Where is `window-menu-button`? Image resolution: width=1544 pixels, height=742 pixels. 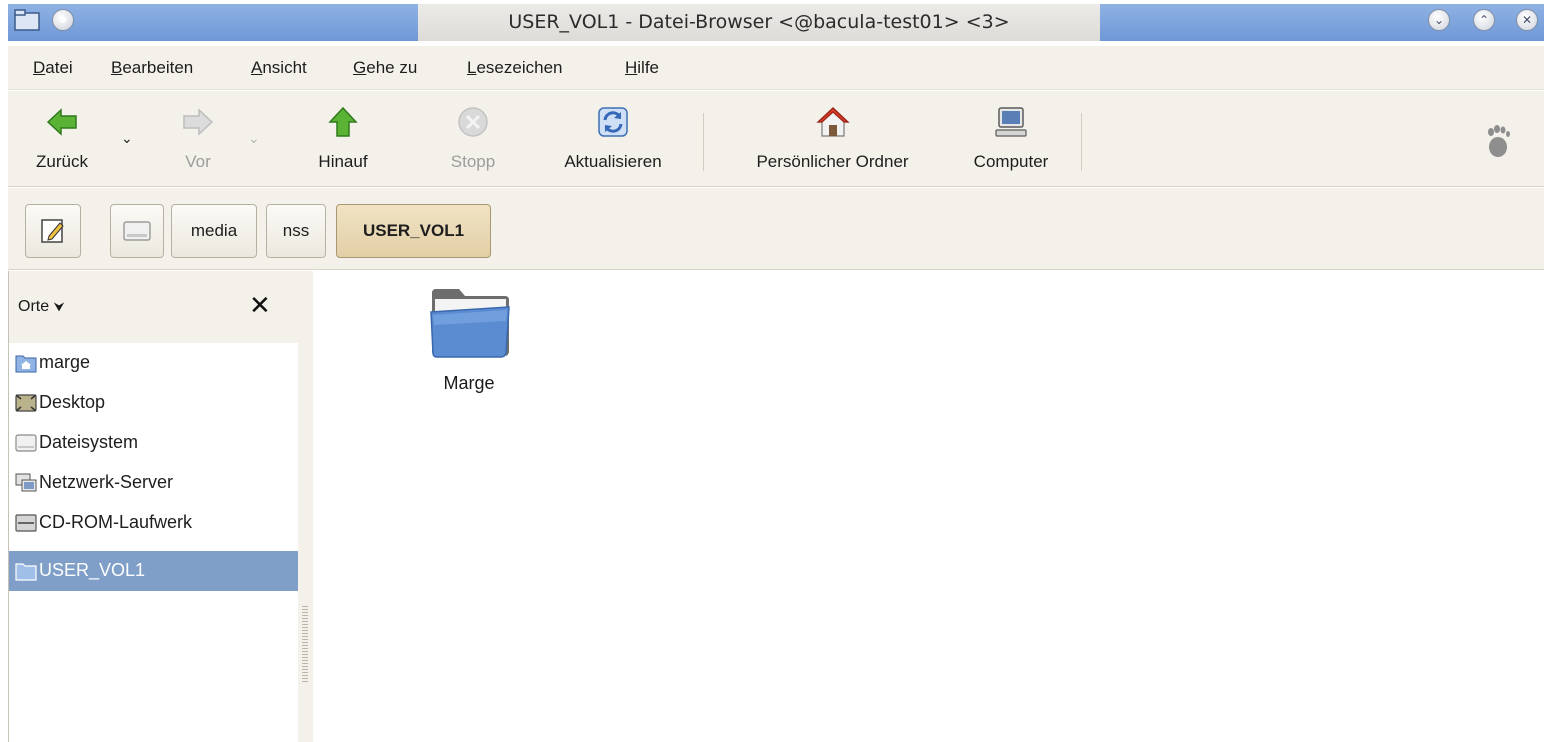
window-menu-button is located at coordinates (63, 20).